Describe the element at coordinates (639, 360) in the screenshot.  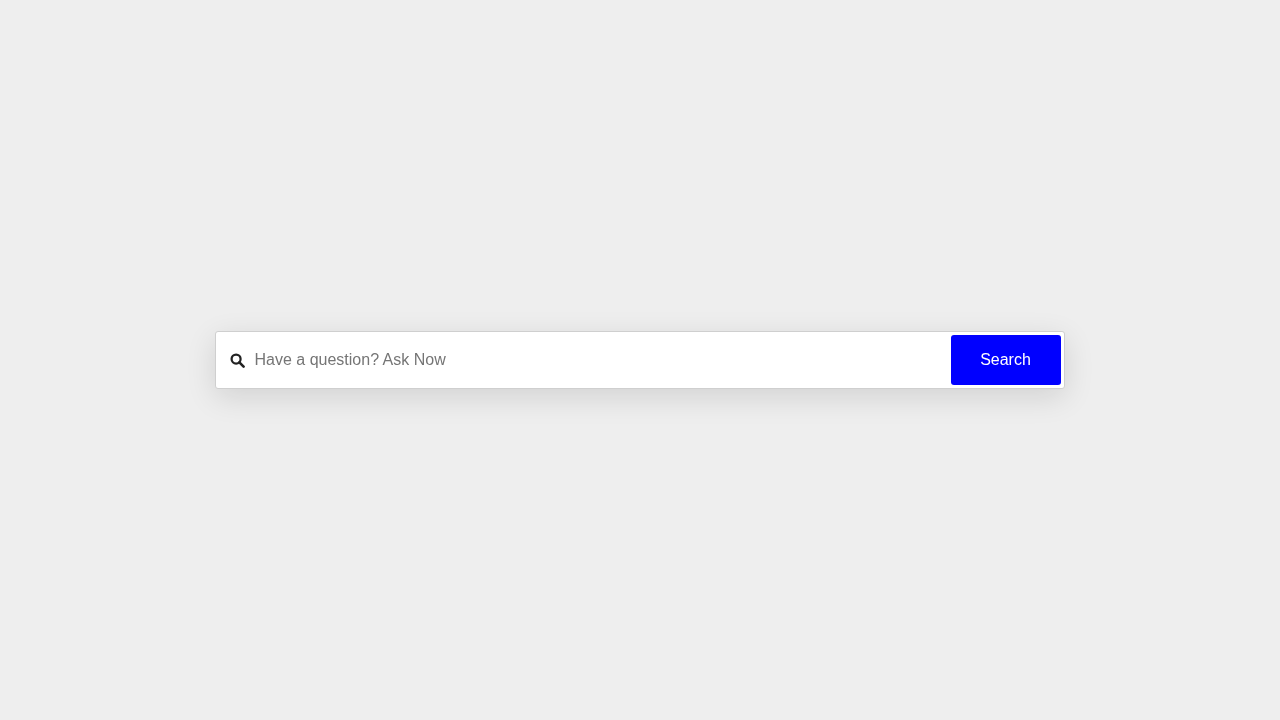
I see `search-field: Have a question? Ask Now Search` at that location.